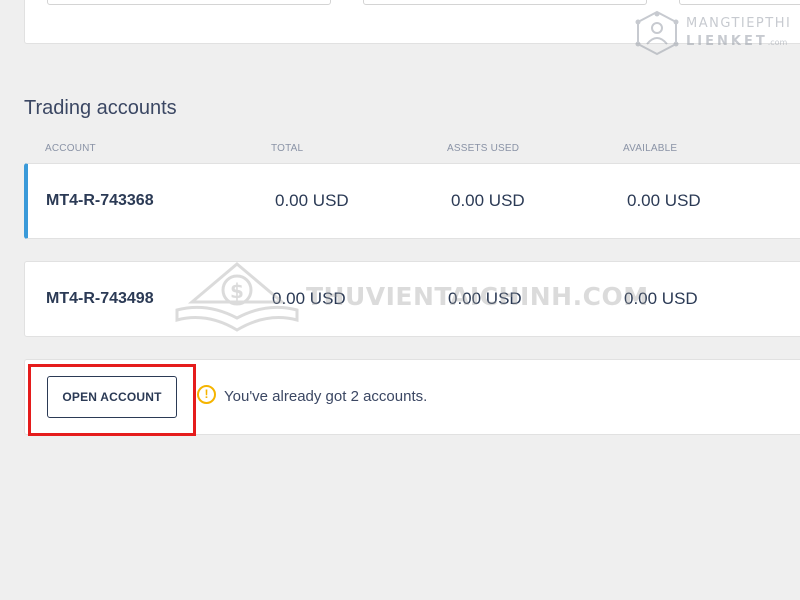 The width and height of the screenshot is (800, 600). I want to click on account-id: MT4-R-743498, so click(100, 298).